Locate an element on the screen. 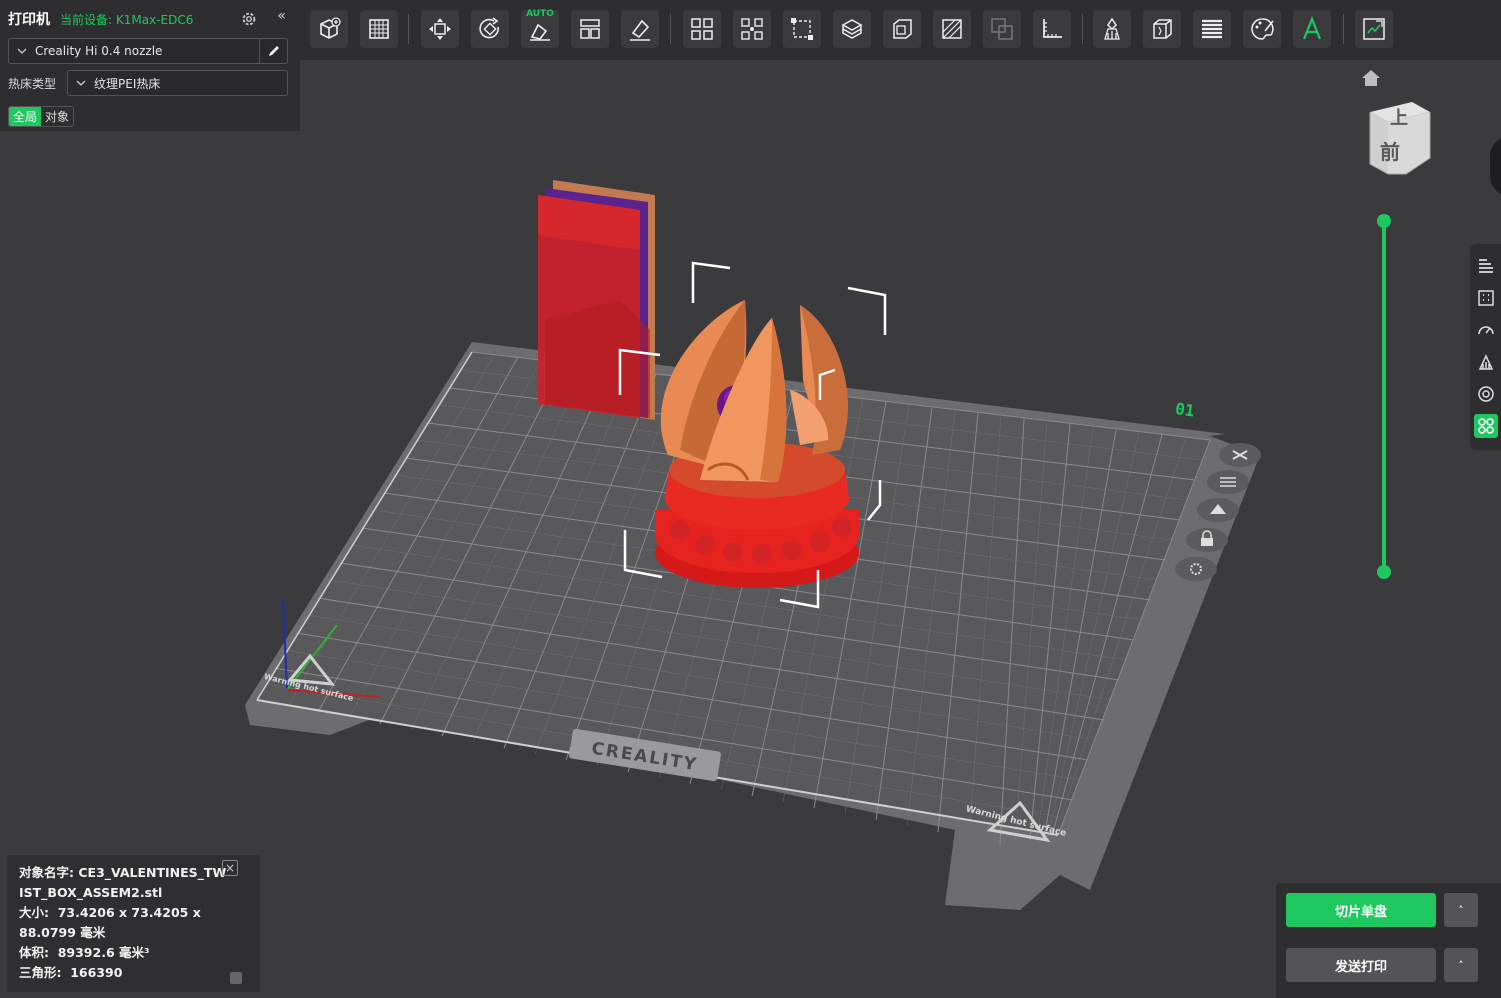  text-button is located at coordinates (1312, 29).